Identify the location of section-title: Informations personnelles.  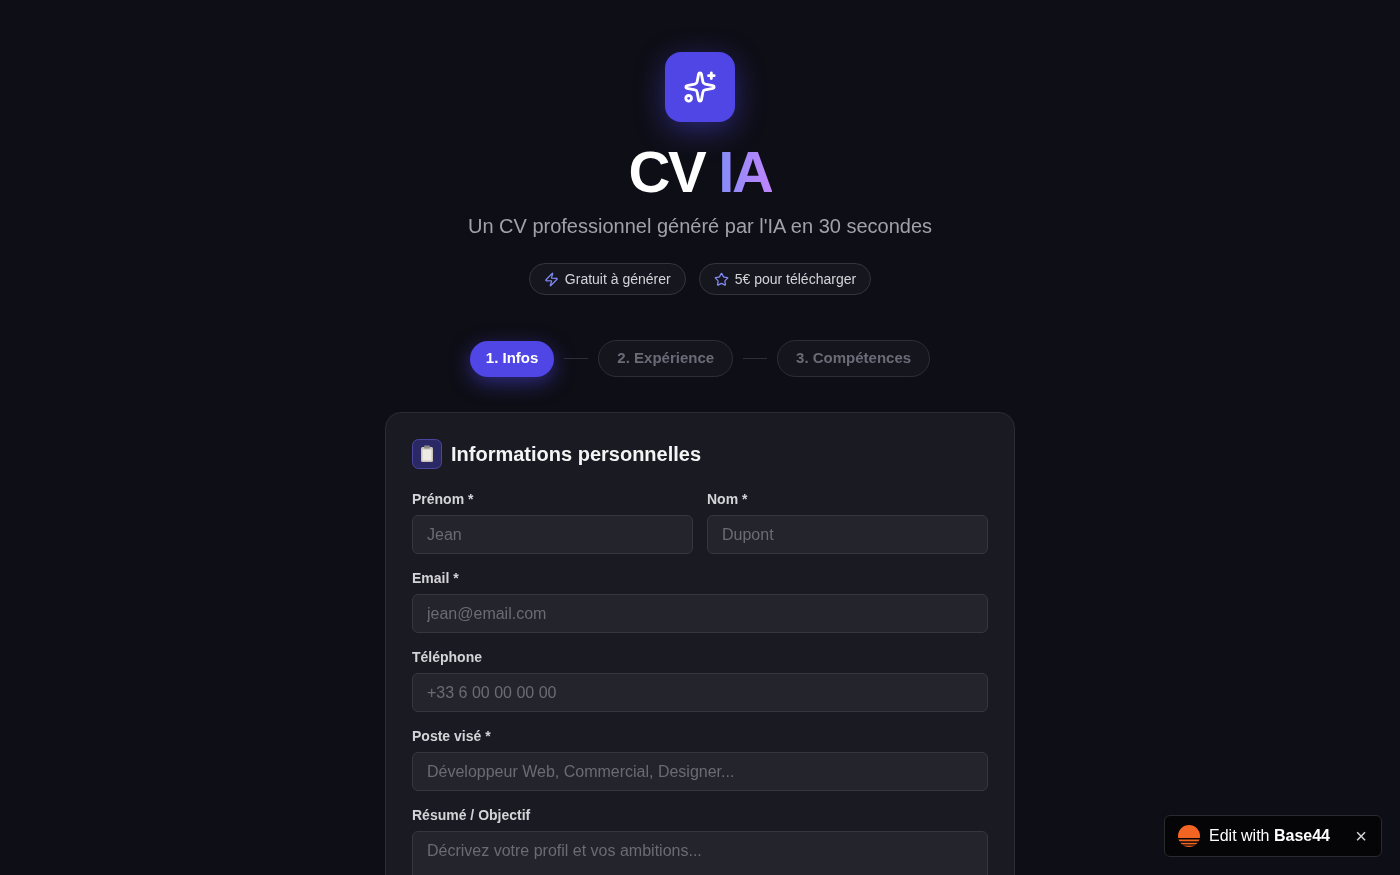
(576, 454).